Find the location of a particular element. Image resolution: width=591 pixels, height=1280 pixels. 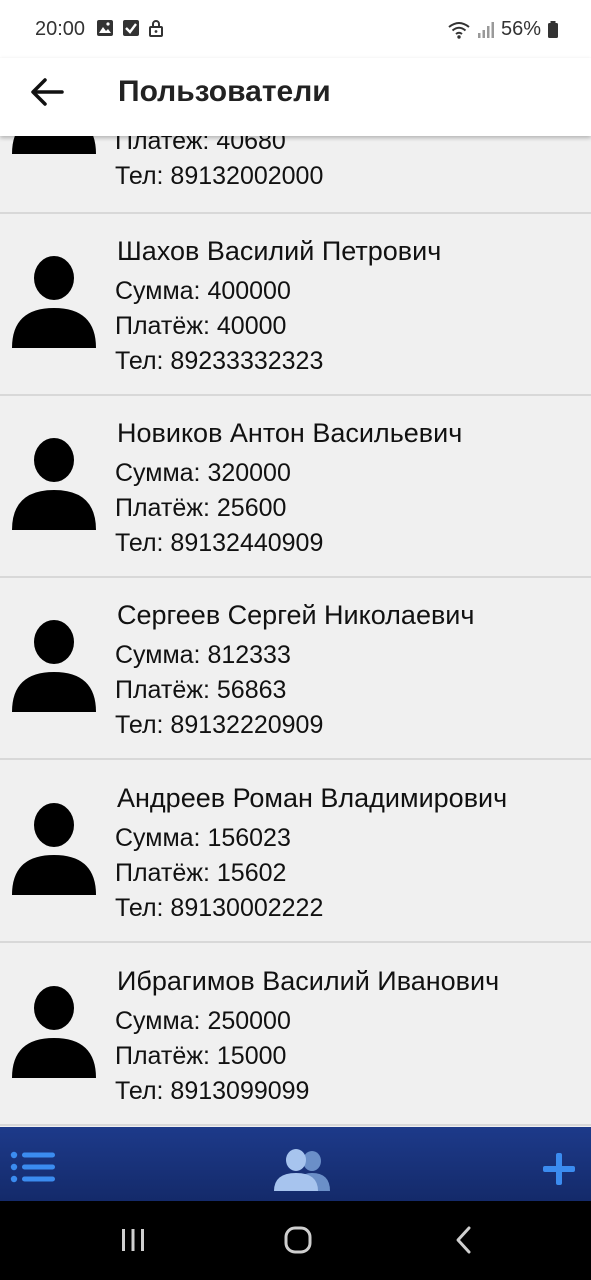

checkbox-icon is located at coordinates (131, 28).